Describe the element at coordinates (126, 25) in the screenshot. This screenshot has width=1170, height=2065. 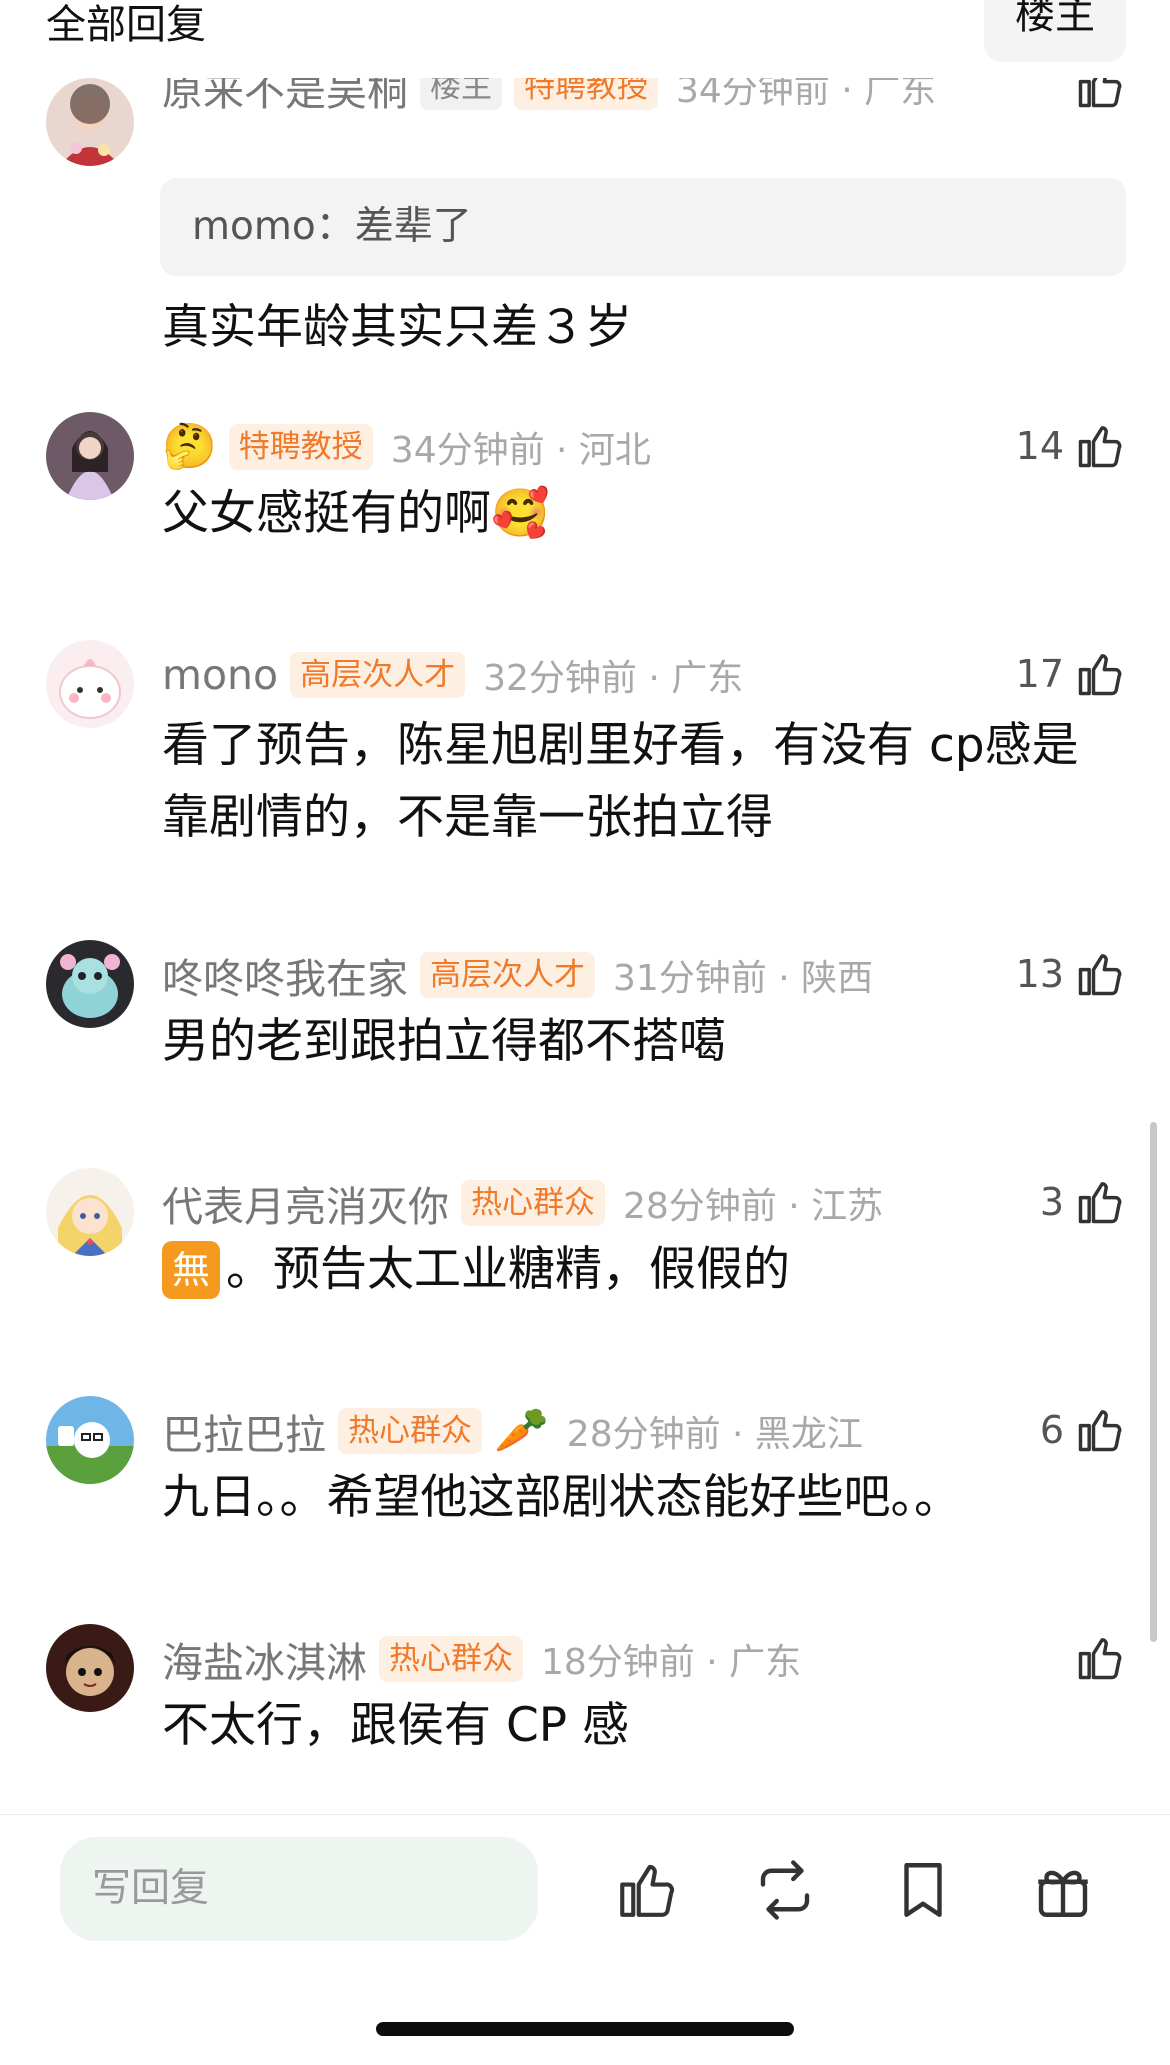
I see `section-title: 全部回复` at that location.